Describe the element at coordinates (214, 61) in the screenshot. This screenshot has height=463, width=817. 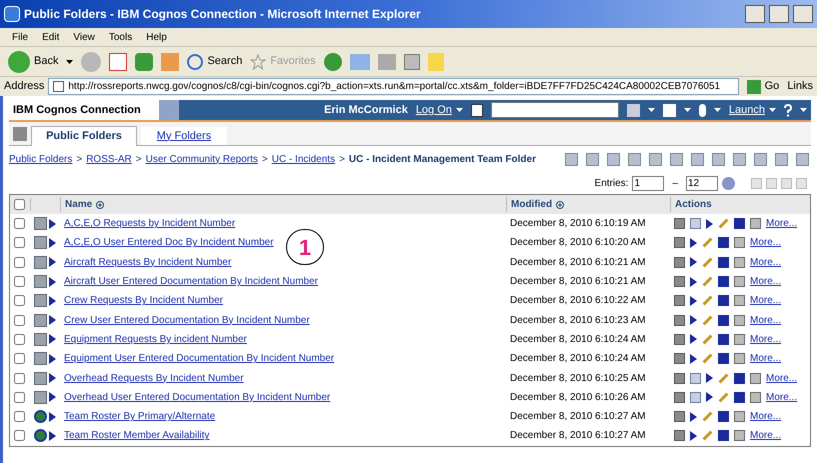
I see `search-button: Search` at that location.